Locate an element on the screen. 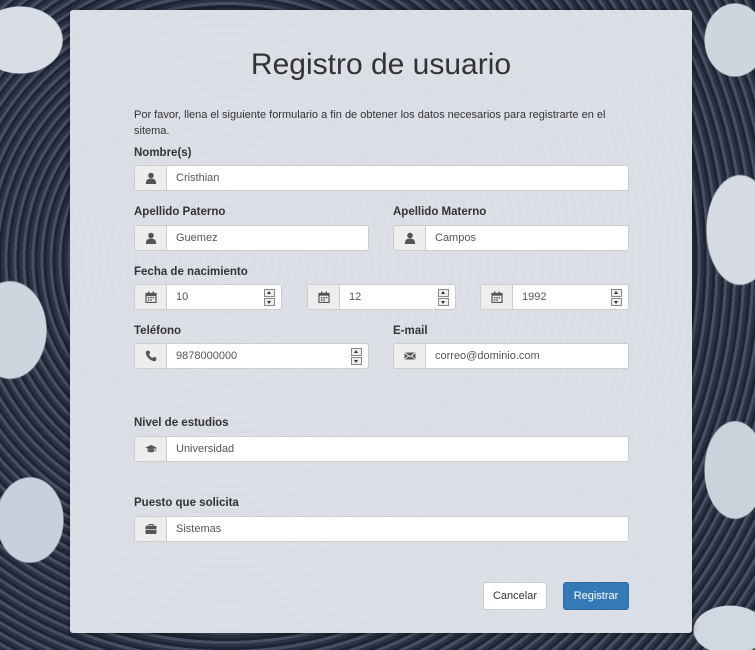 The image size is (755, 650). telefono-group is located at coordinates (251, 356).